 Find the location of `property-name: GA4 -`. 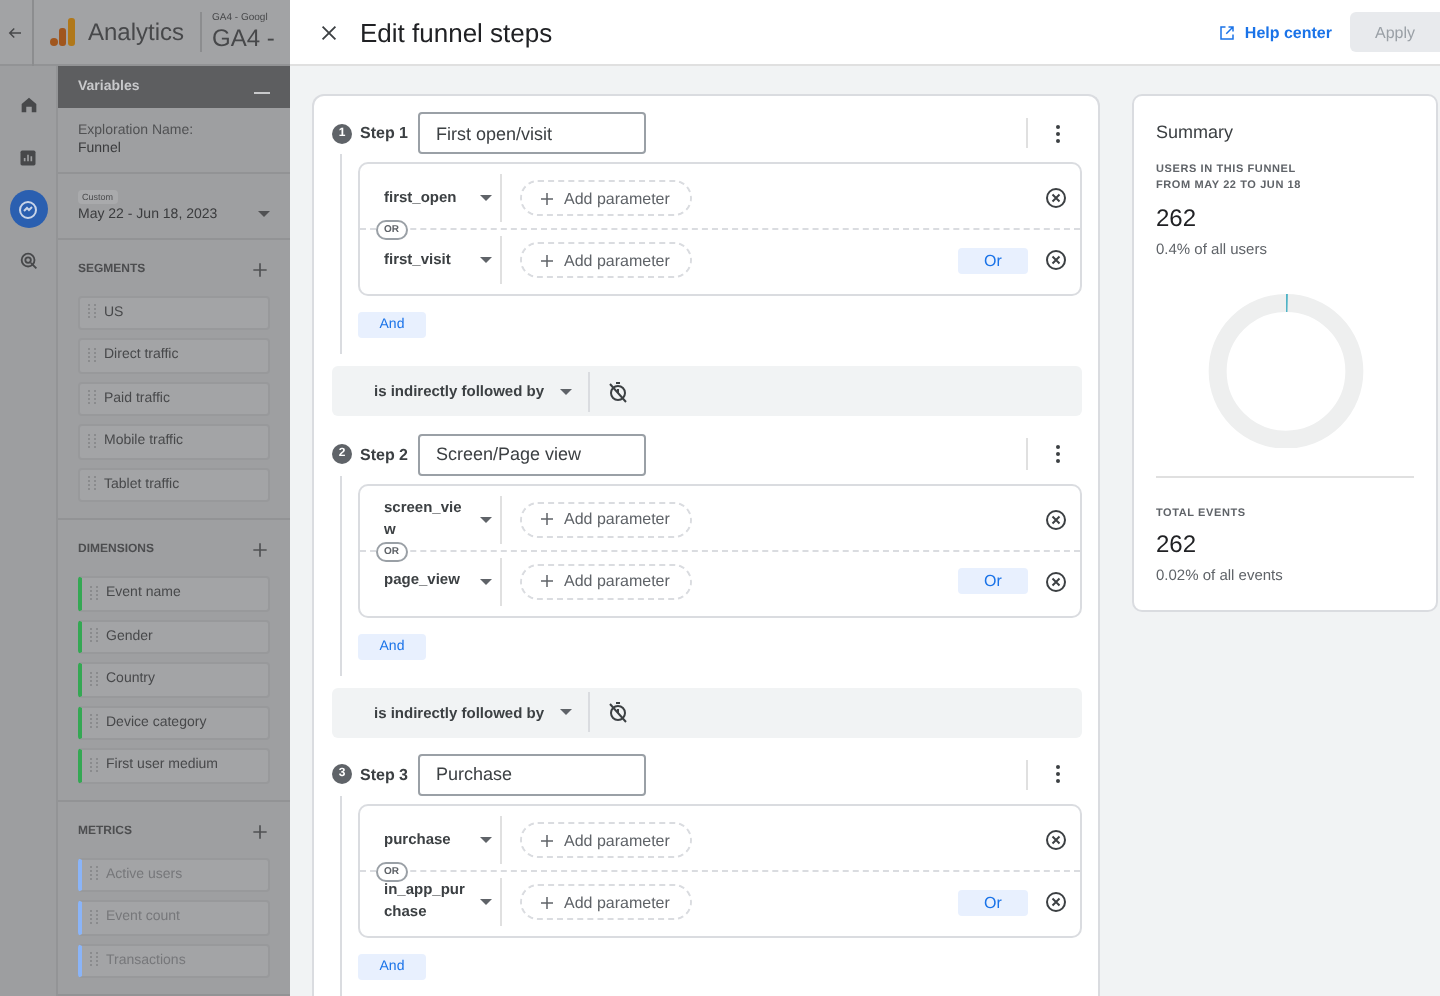

property-name: GA4 - is located at coordinates (243, 38).